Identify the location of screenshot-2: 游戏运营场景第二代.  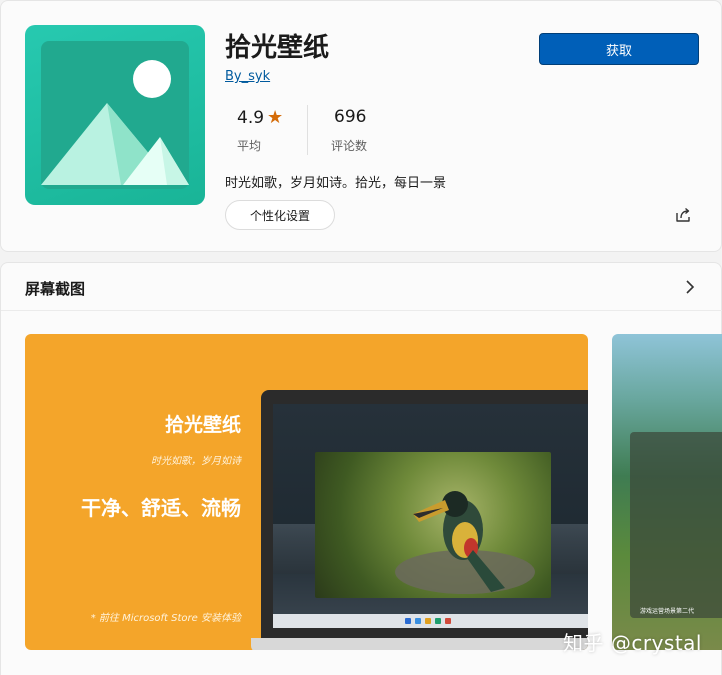
(667, 492).